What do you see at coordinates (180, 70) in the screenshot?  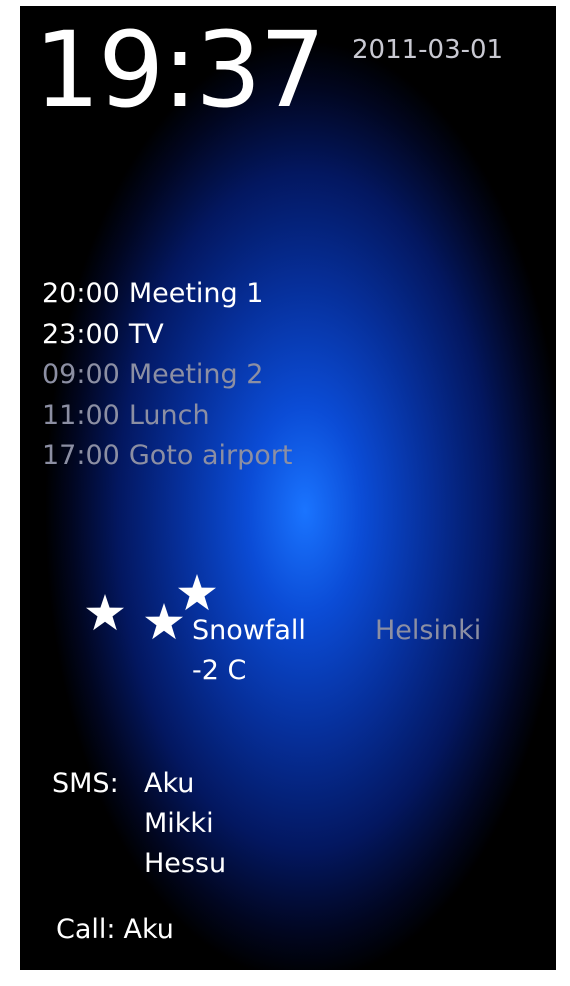 I see `clock-time: 19:37` at bounding box center [180, 70].